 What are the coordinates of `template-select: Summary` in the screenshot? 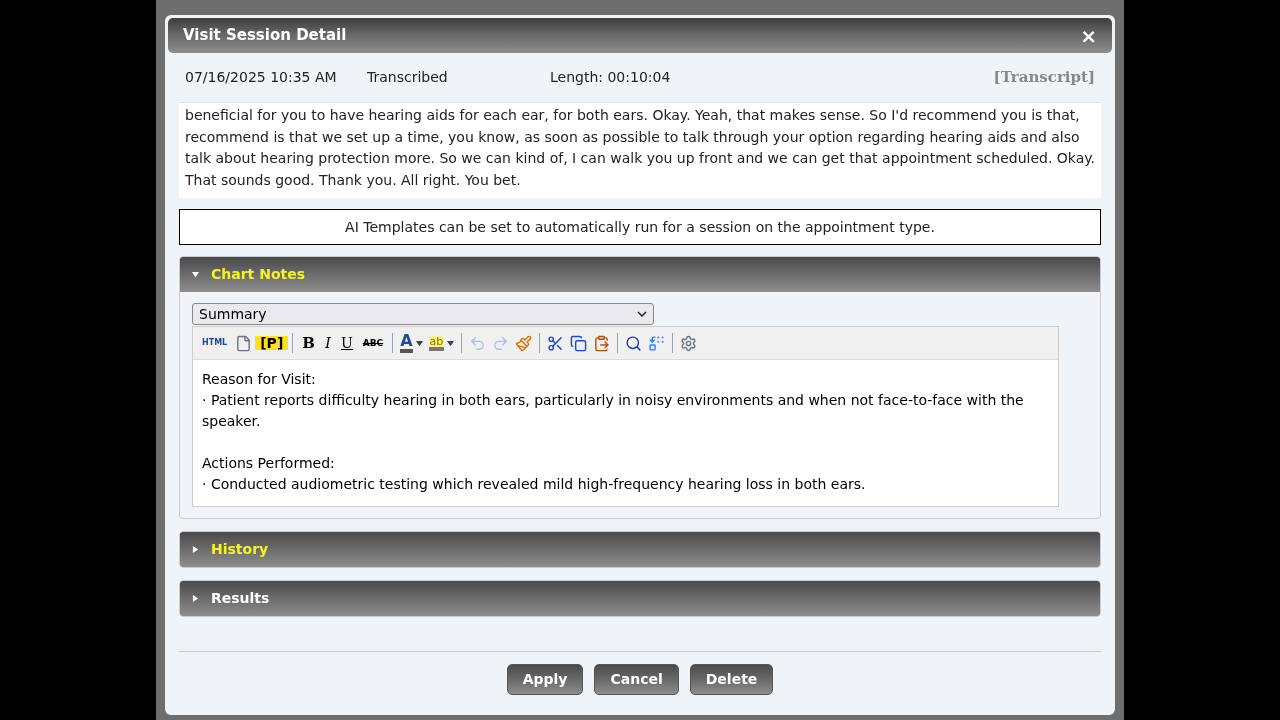 It's located at (423, 314).